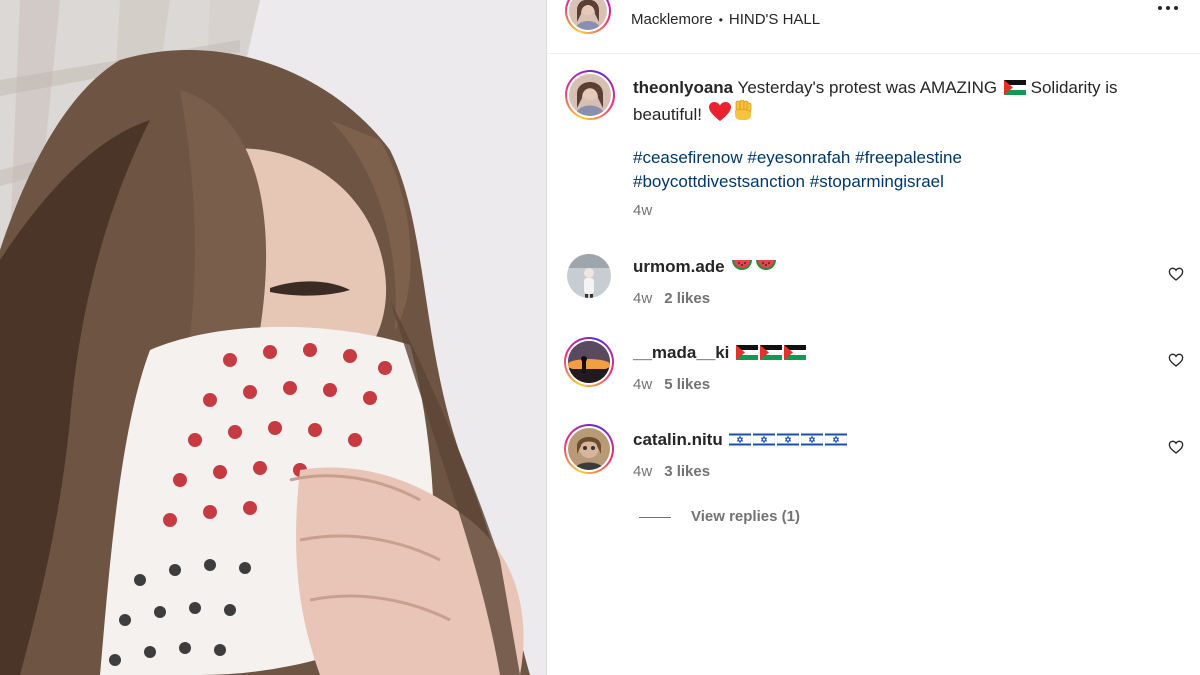 The height and width of the screenshot is (675, 1200). What do you see at coordinates (743, 110) in the screenshot?
I see `raised-fist-icon` at bounding box center [743, 110].